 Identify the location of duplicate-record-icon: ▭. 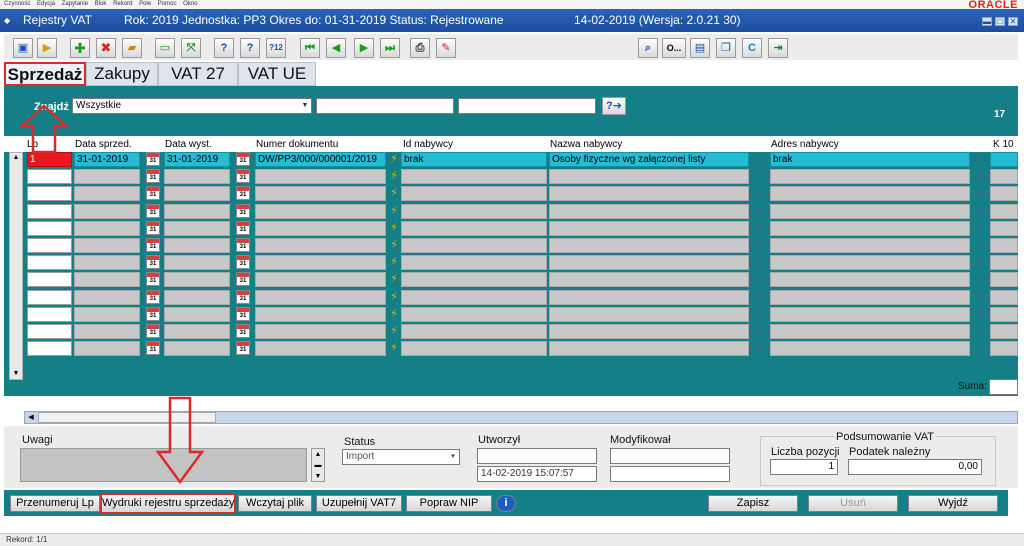
(165, 48).